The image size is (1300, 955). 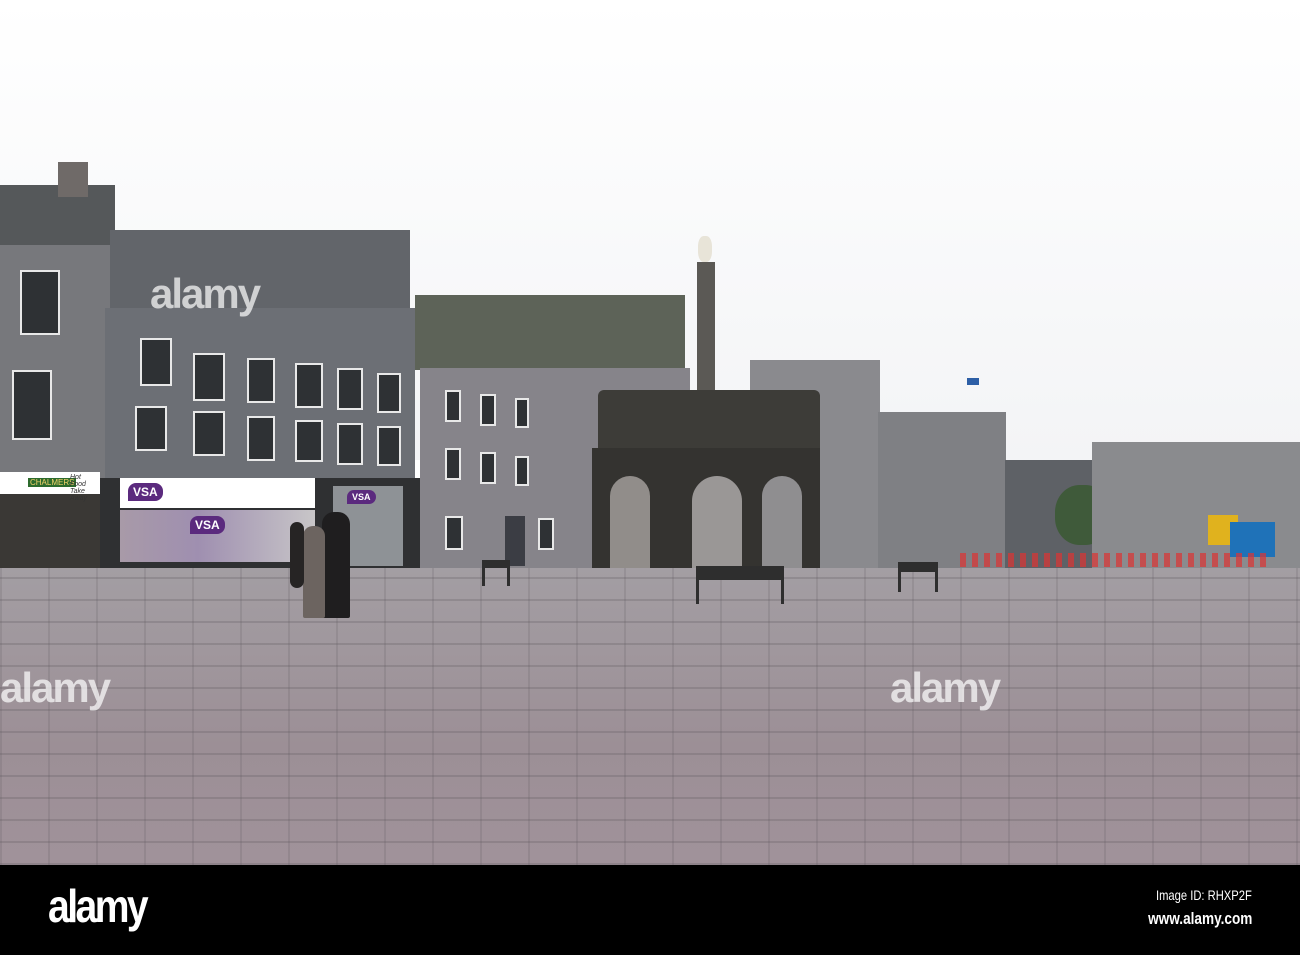 What do you see at coordinates (217, 493) in the screenshot?
I see `vsa-sign-board: VSA` at bounding box center [217, 493].